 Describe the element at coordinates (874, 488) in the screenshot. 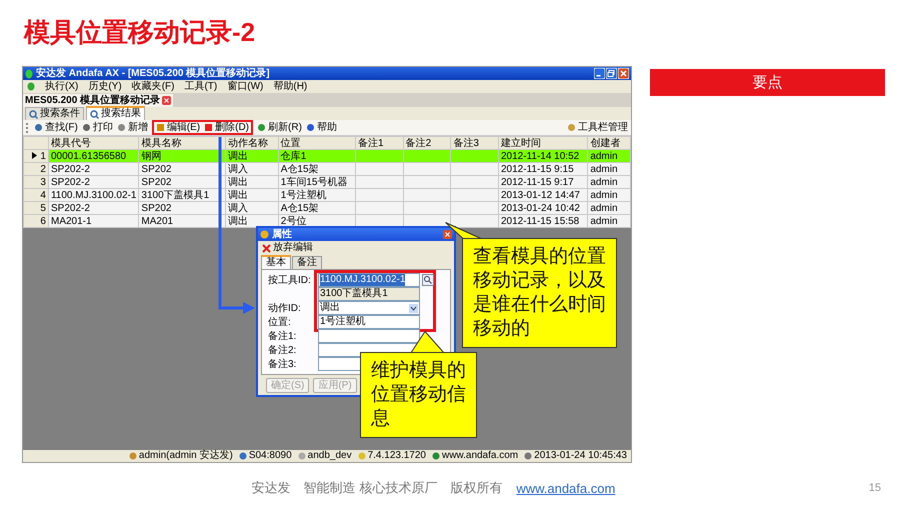

I see `page-number: 15` at that location.